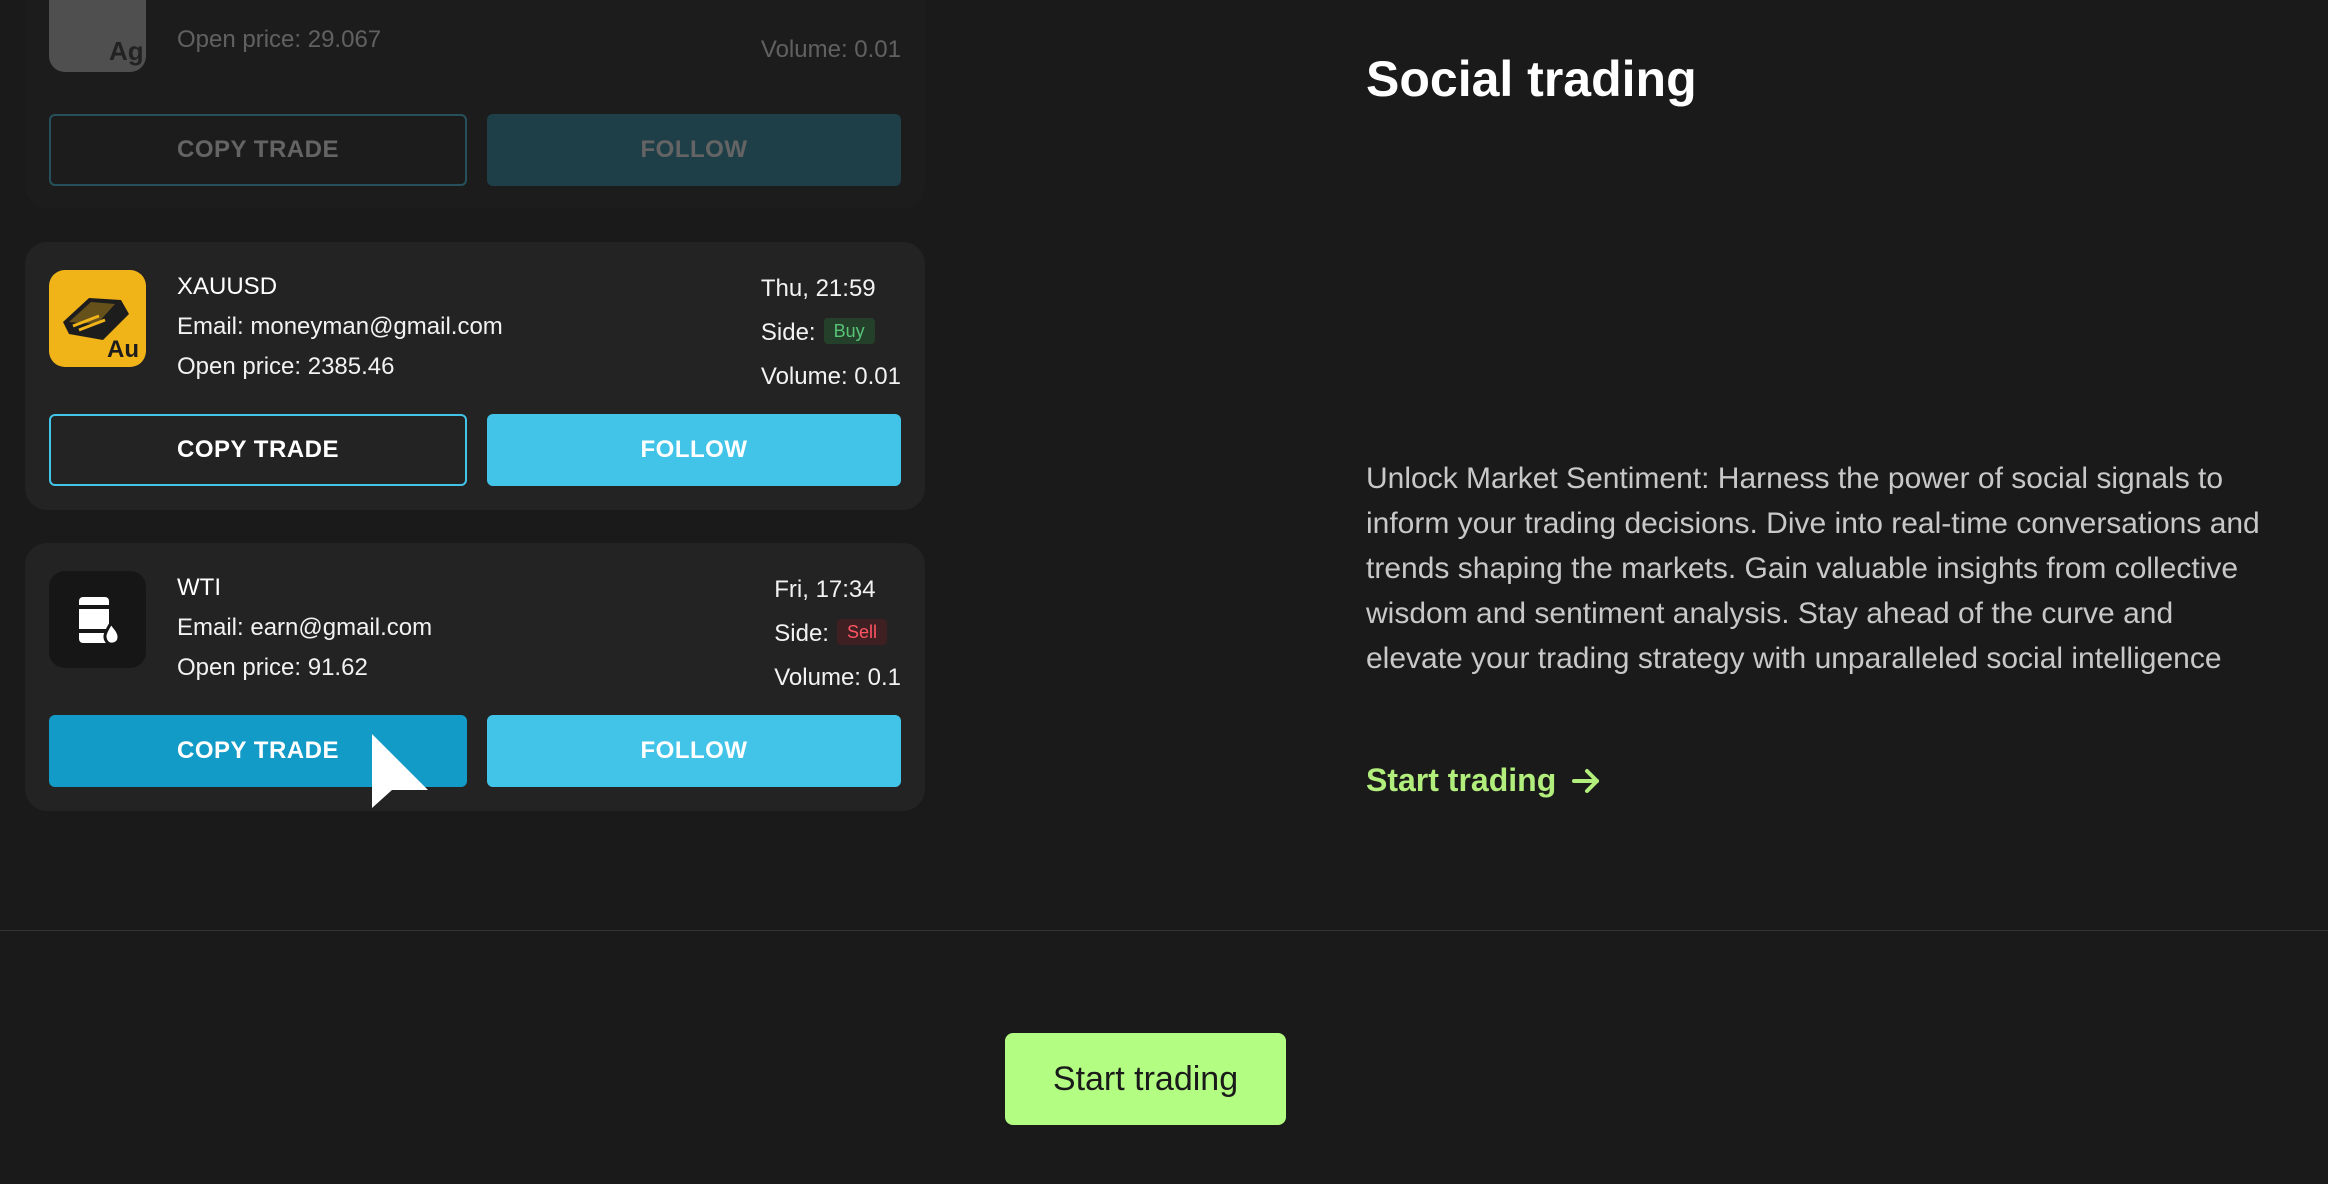 This screenshot has width=2328, height=1184. I want to click on trade-date: Thu, 21:59, so click(818, 288).